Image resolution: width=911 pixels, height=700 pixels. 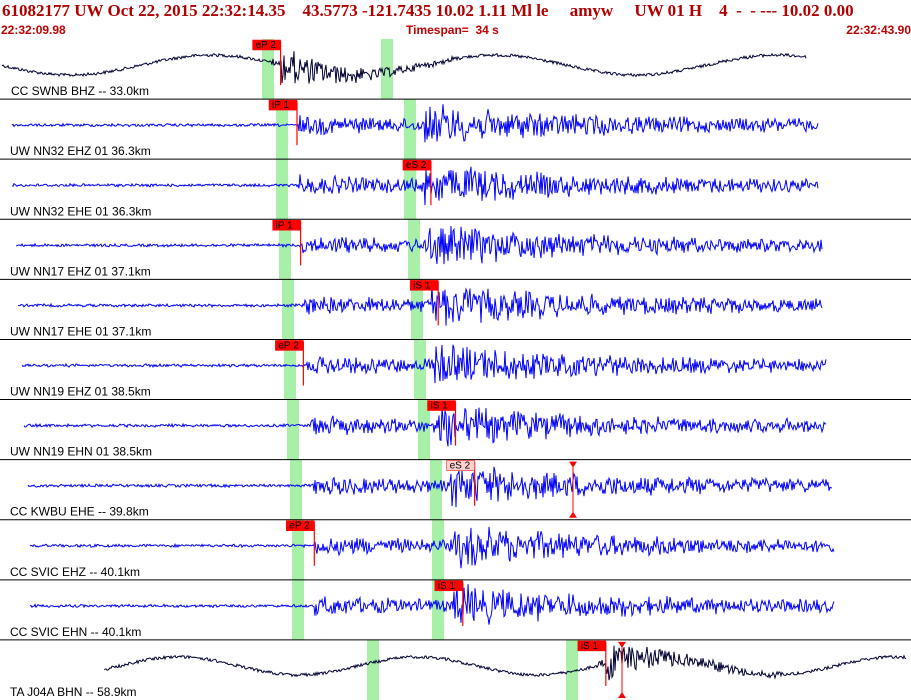 I want to click on channel-row: iP 1 UW NN17 EHZ 01 37.1km, so click(x=455, y=249).